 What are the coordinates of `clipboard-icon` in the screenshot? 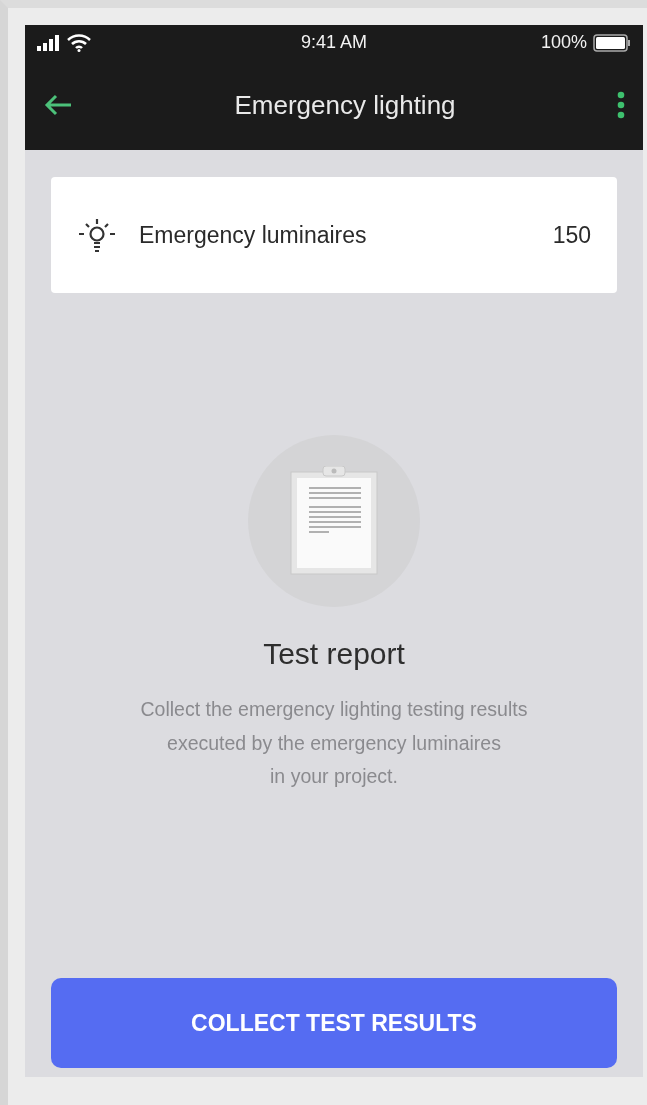 It's located at (334, 521).